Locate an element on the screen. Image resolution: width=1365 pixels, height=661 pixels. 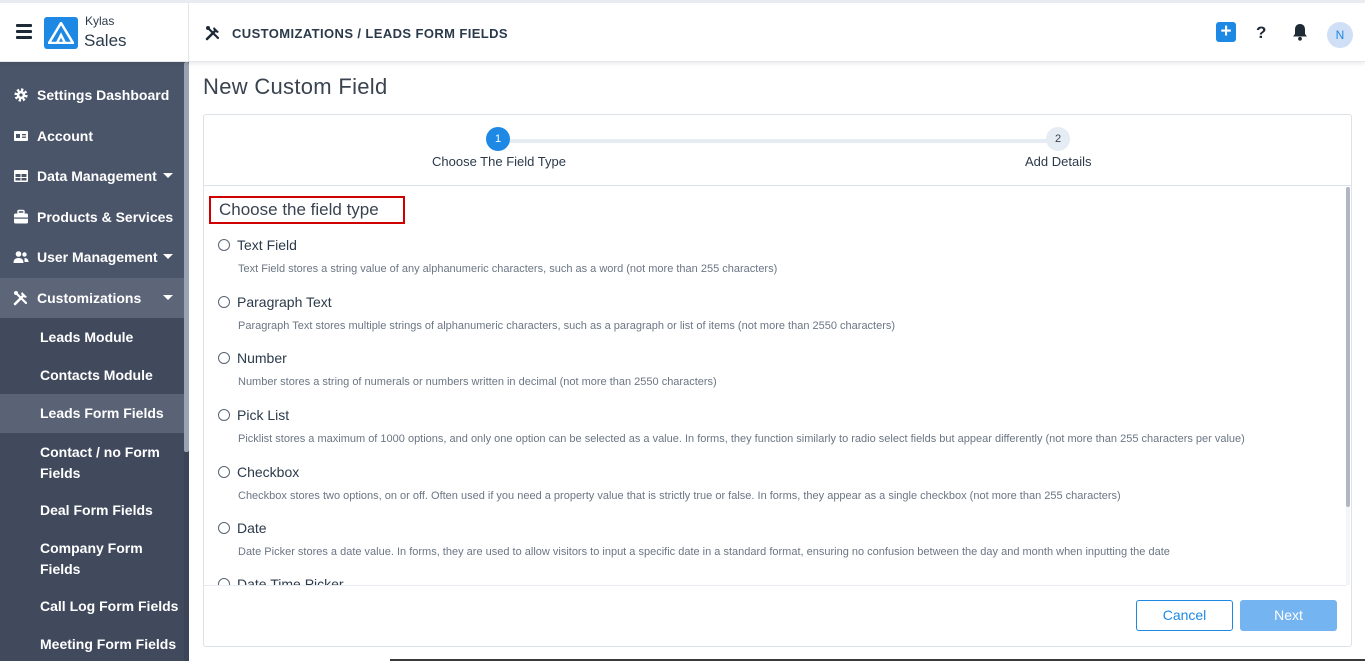
cancel-button: Cancel is located at coordinates (1184, 615).